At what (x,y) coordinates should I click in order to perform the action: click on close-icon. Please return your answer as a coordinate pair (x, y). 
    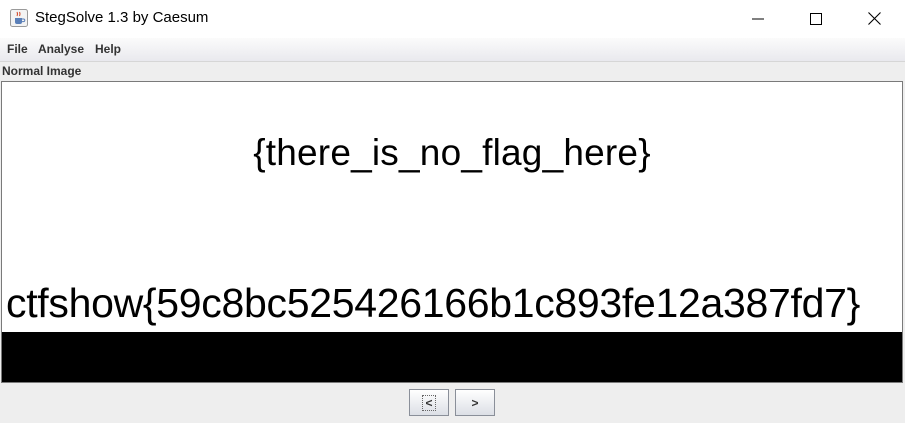
    Looking at the image, I should click on (874, 19).